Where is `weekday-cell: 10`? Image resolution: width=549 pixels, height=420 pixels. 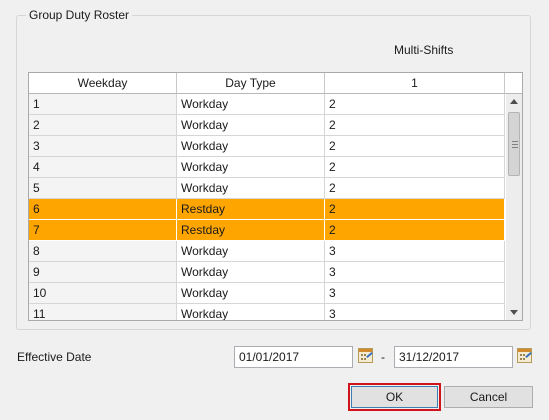 weekday-cell: 10 is located at coordinates (103, 293).